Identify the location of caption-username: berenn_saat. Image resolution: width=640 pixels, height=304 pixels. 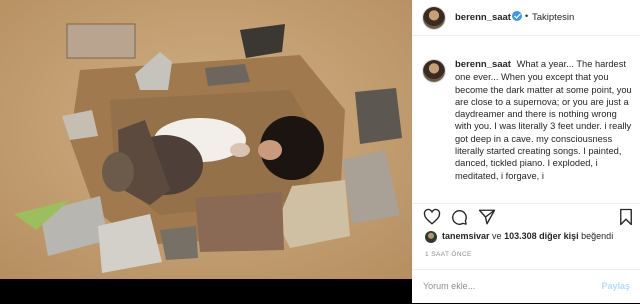
(483, 64).